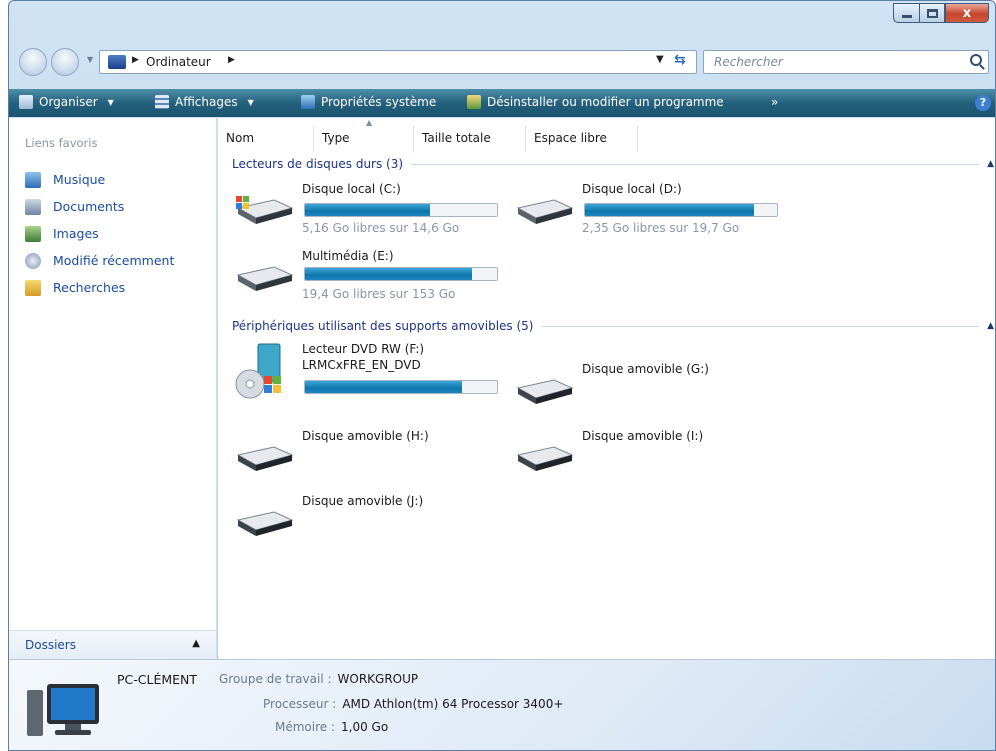  What do you see at coordinates (983, 103) in the screenshot?
I see `help-icon: ?` at bounding box center [983, 103].